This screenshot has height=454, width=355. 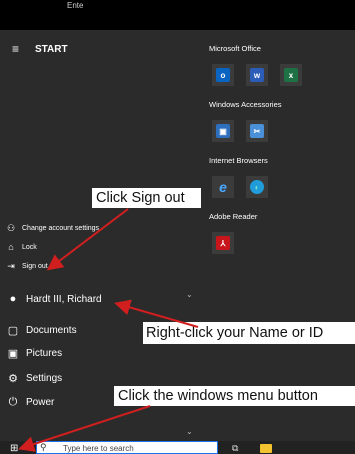 I want to click on adobe-reader-icon: ⅄, so click(x=223, y=243).